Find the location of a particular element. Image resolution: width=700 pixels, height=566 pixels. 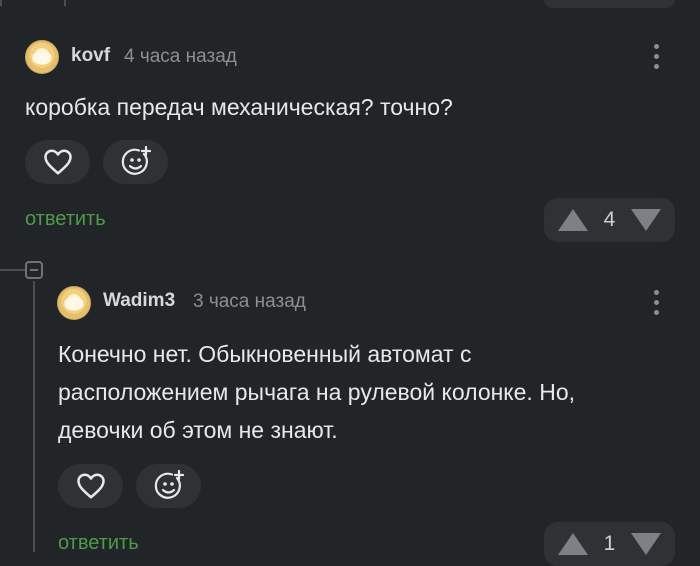

thread-line-top is located at coordinates (1, 3).